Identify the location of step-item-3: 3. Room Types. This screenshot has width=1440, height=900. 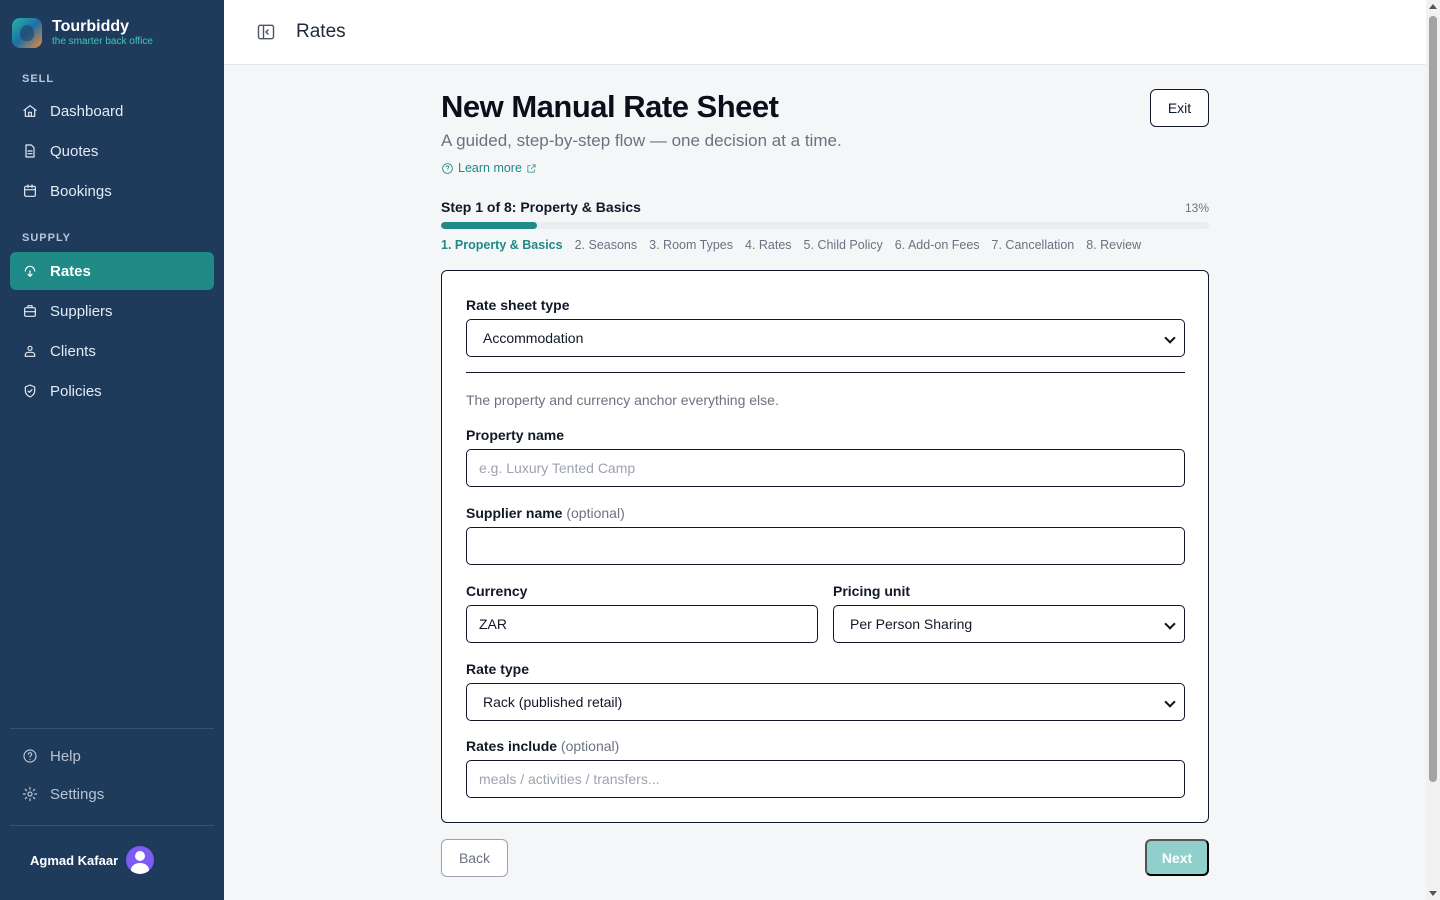
(691, 245).